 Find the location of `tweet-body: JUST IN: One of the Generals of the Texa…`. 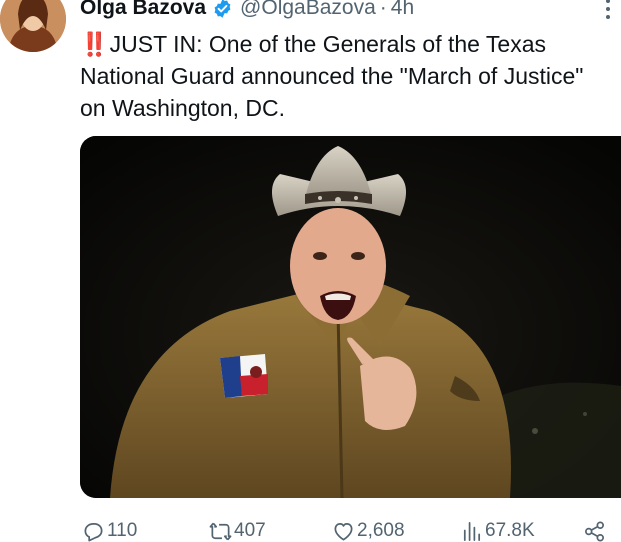

tweet-body: JUST IN: One of the Generals of the Texa… is located at coordinates (332, 76).